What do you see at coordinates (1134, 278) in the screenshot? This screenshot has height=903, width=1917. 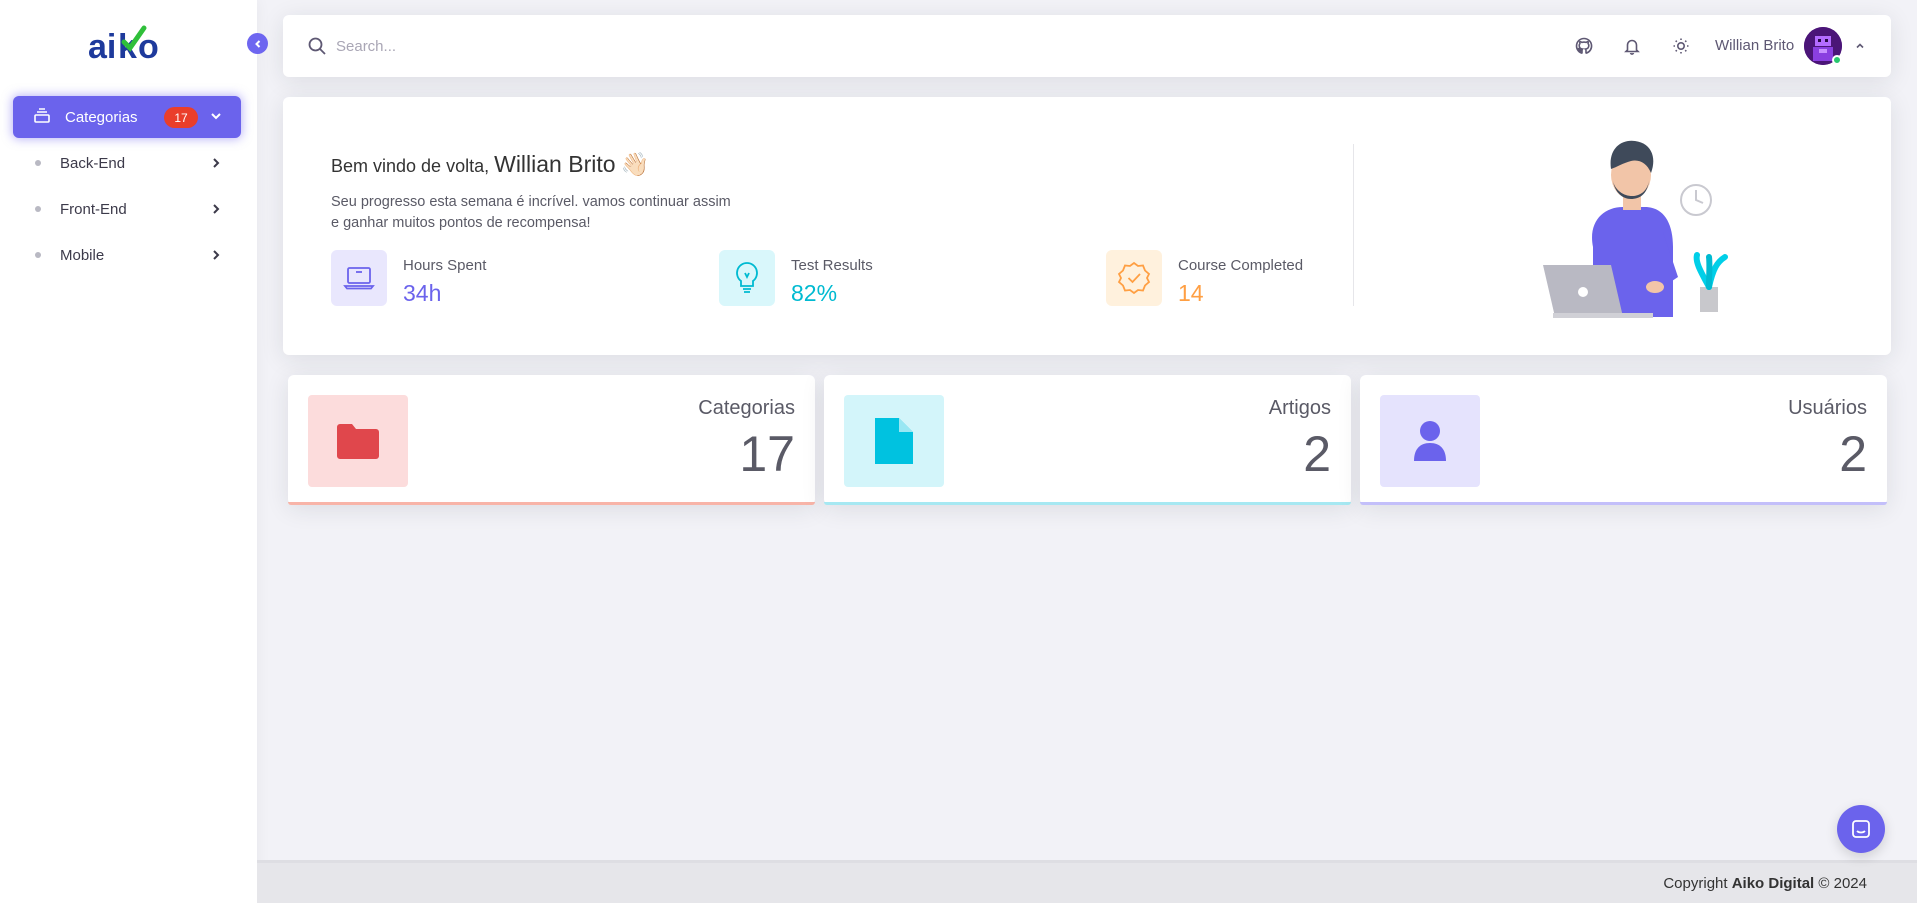 I see `badge-check-icon` at bounding box center [1134, 278].